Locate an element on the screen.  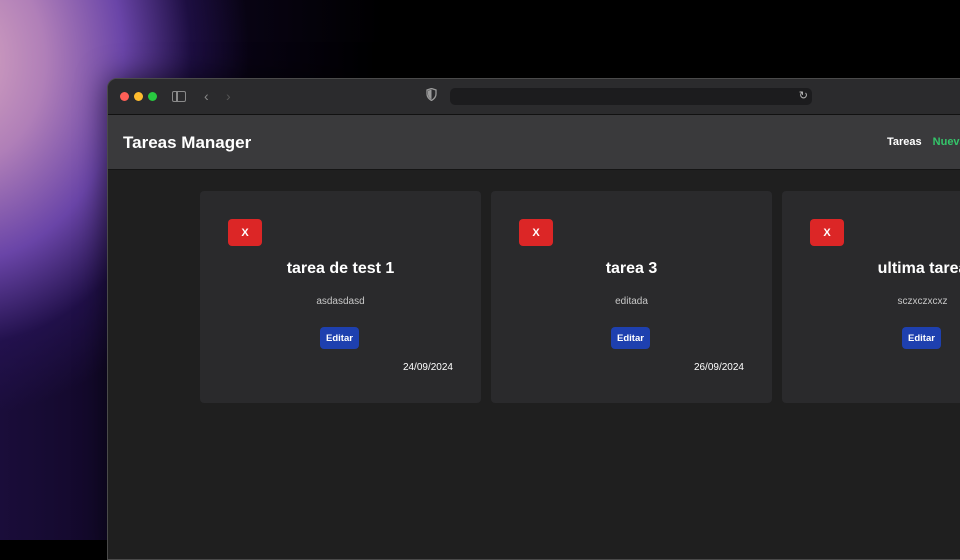
task-date: 26/09/2024 is located at coordinates (718, 367).